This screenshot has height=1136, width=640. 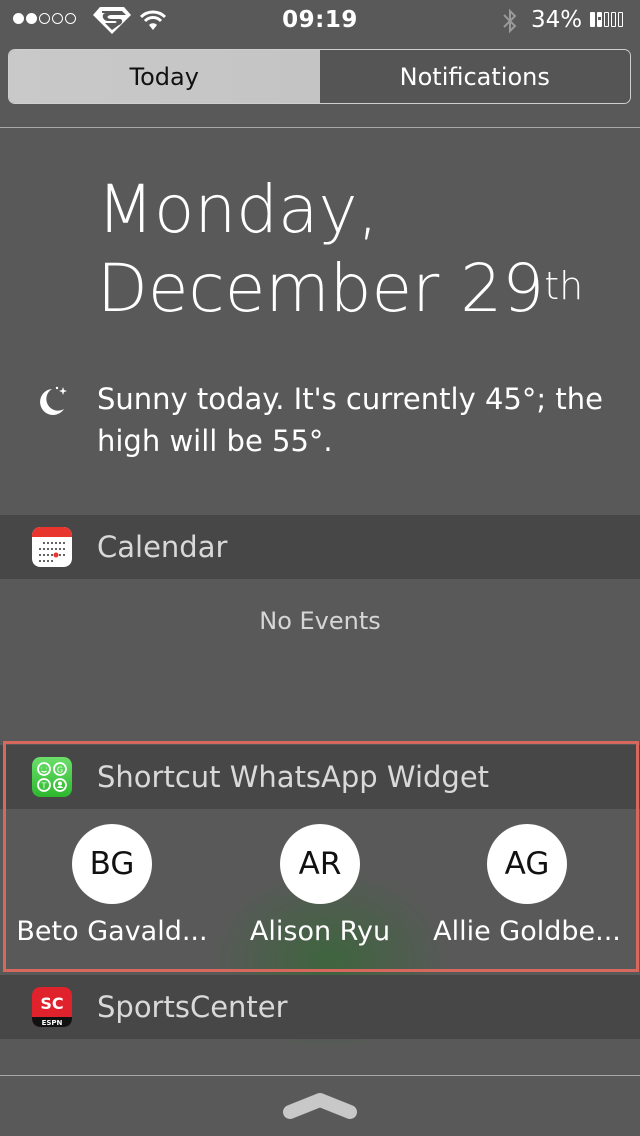 I want to click on whatsapp-shortcut-icon: T G, so click(x=52, y=777).